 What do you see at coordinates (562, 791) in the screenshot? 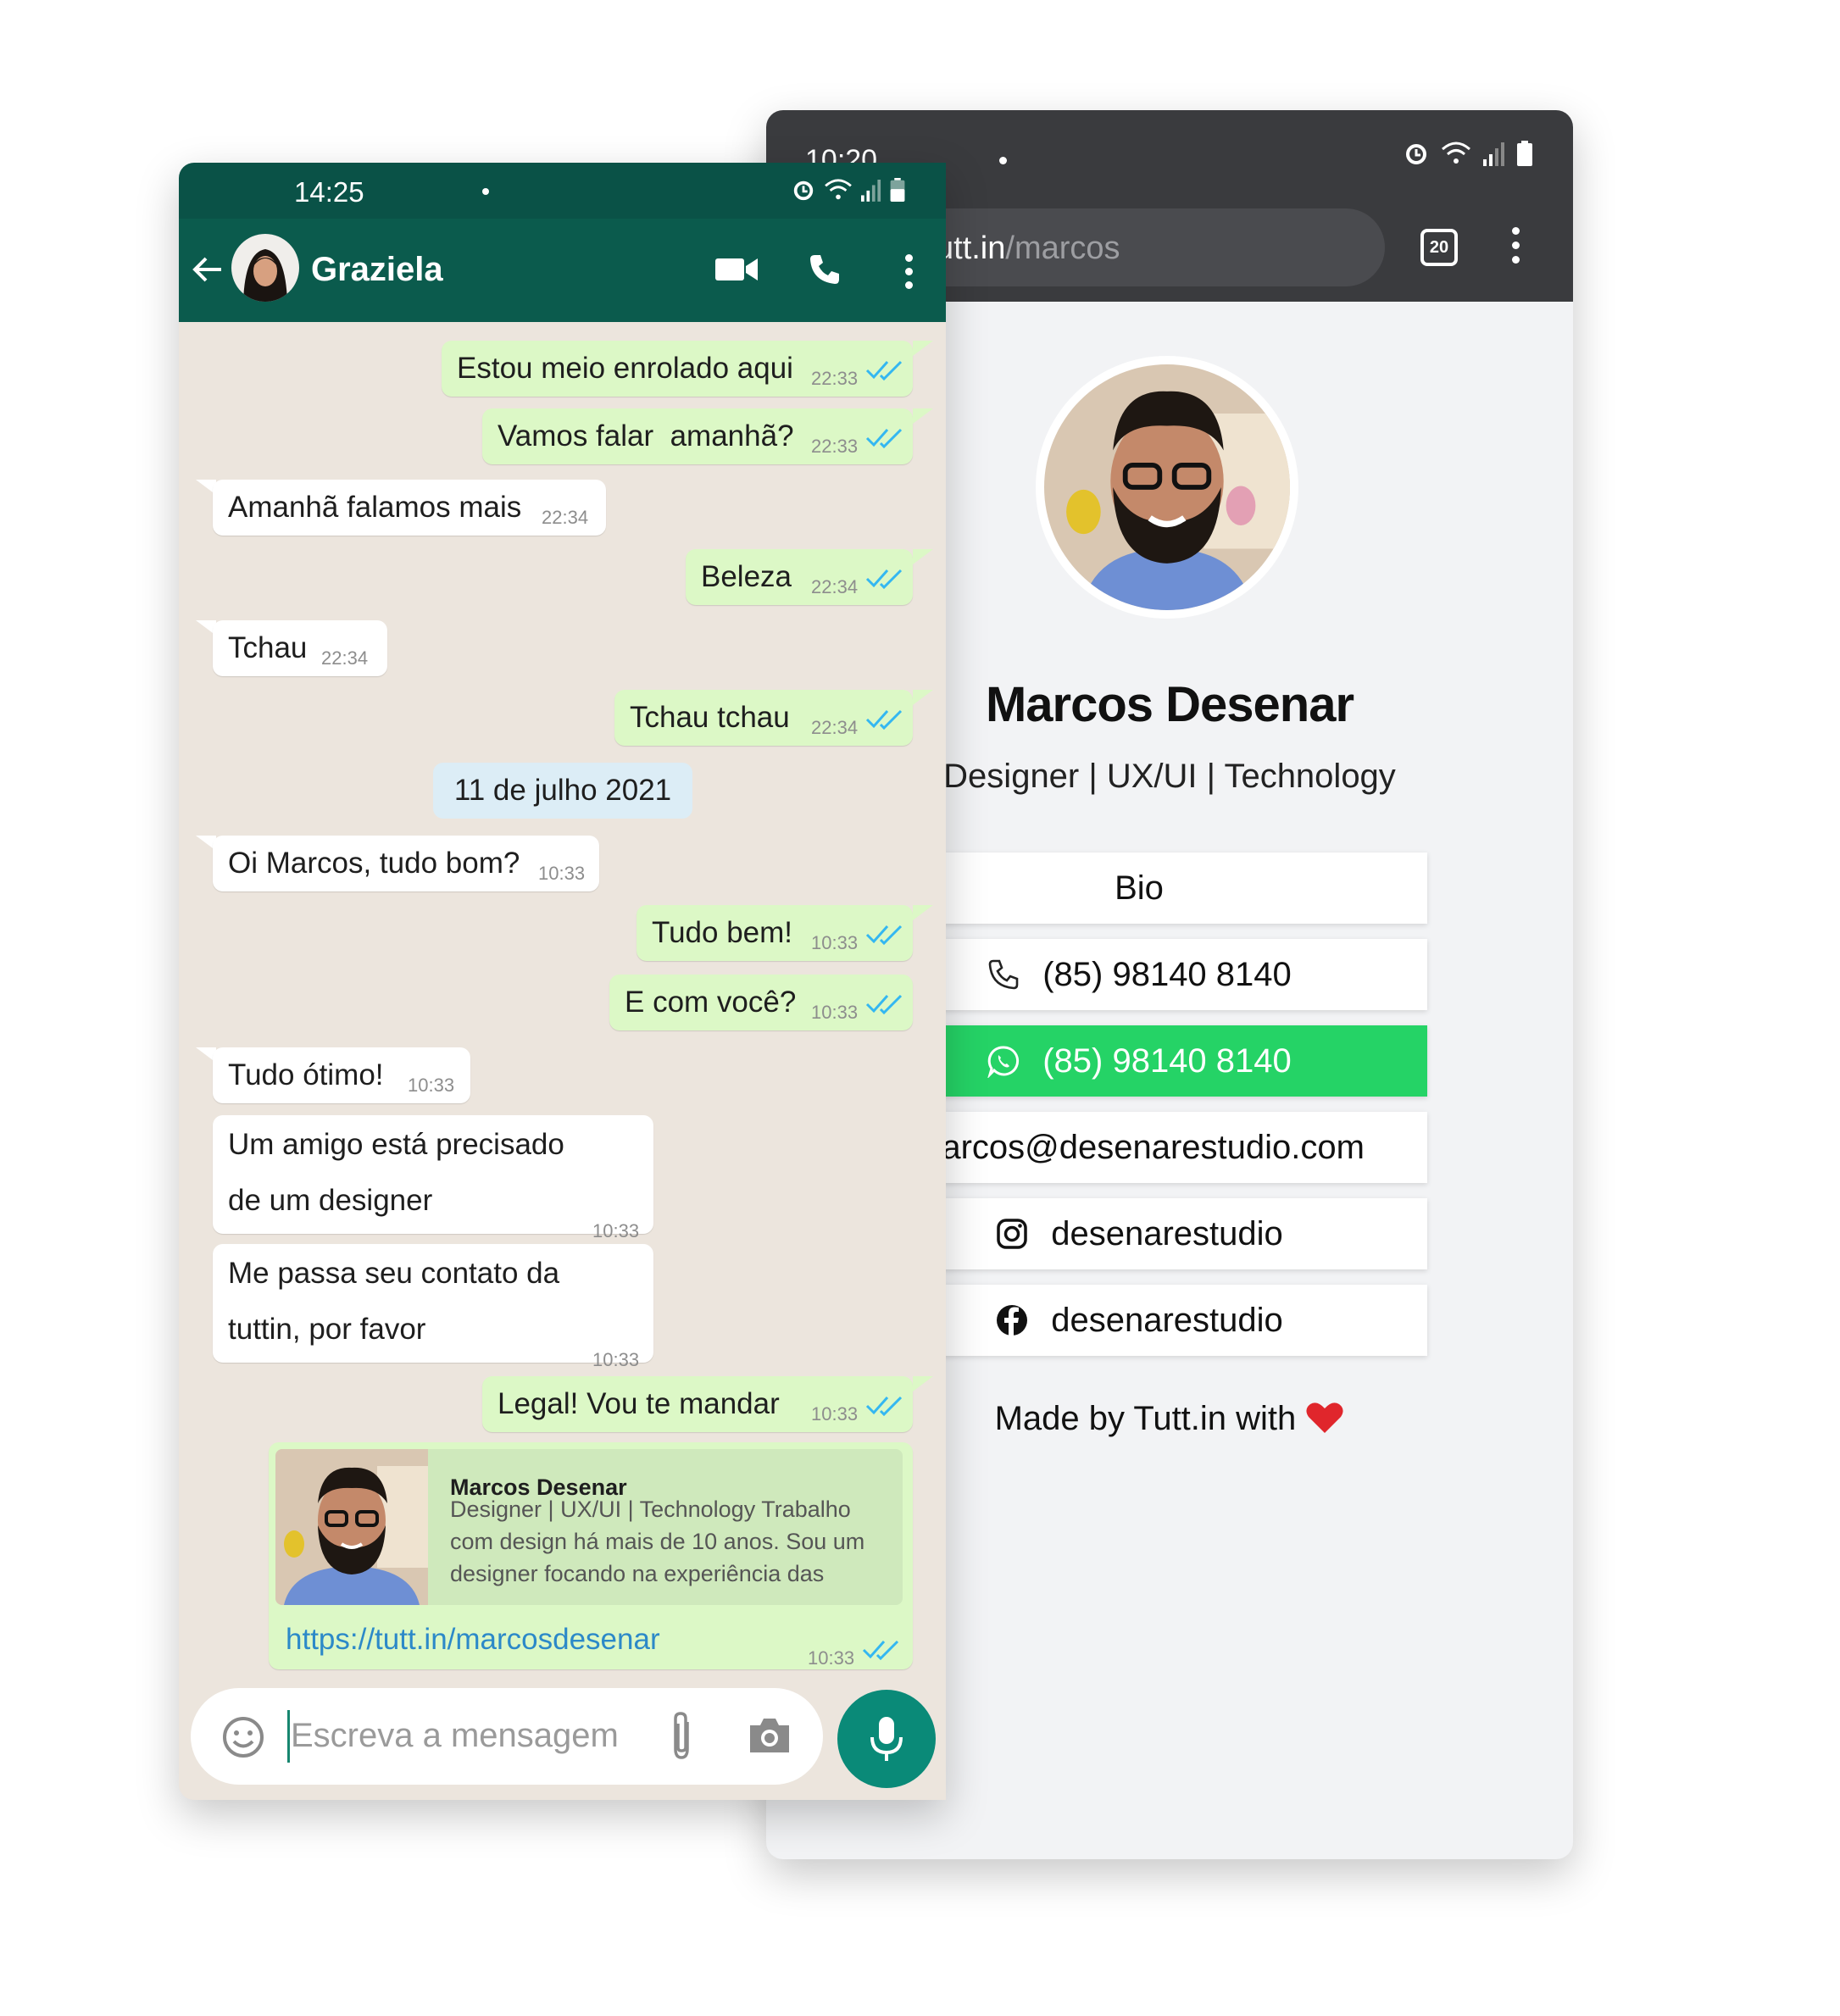
I see `date-divider: 11 de julho 2021` at bounding box center [562, 791].